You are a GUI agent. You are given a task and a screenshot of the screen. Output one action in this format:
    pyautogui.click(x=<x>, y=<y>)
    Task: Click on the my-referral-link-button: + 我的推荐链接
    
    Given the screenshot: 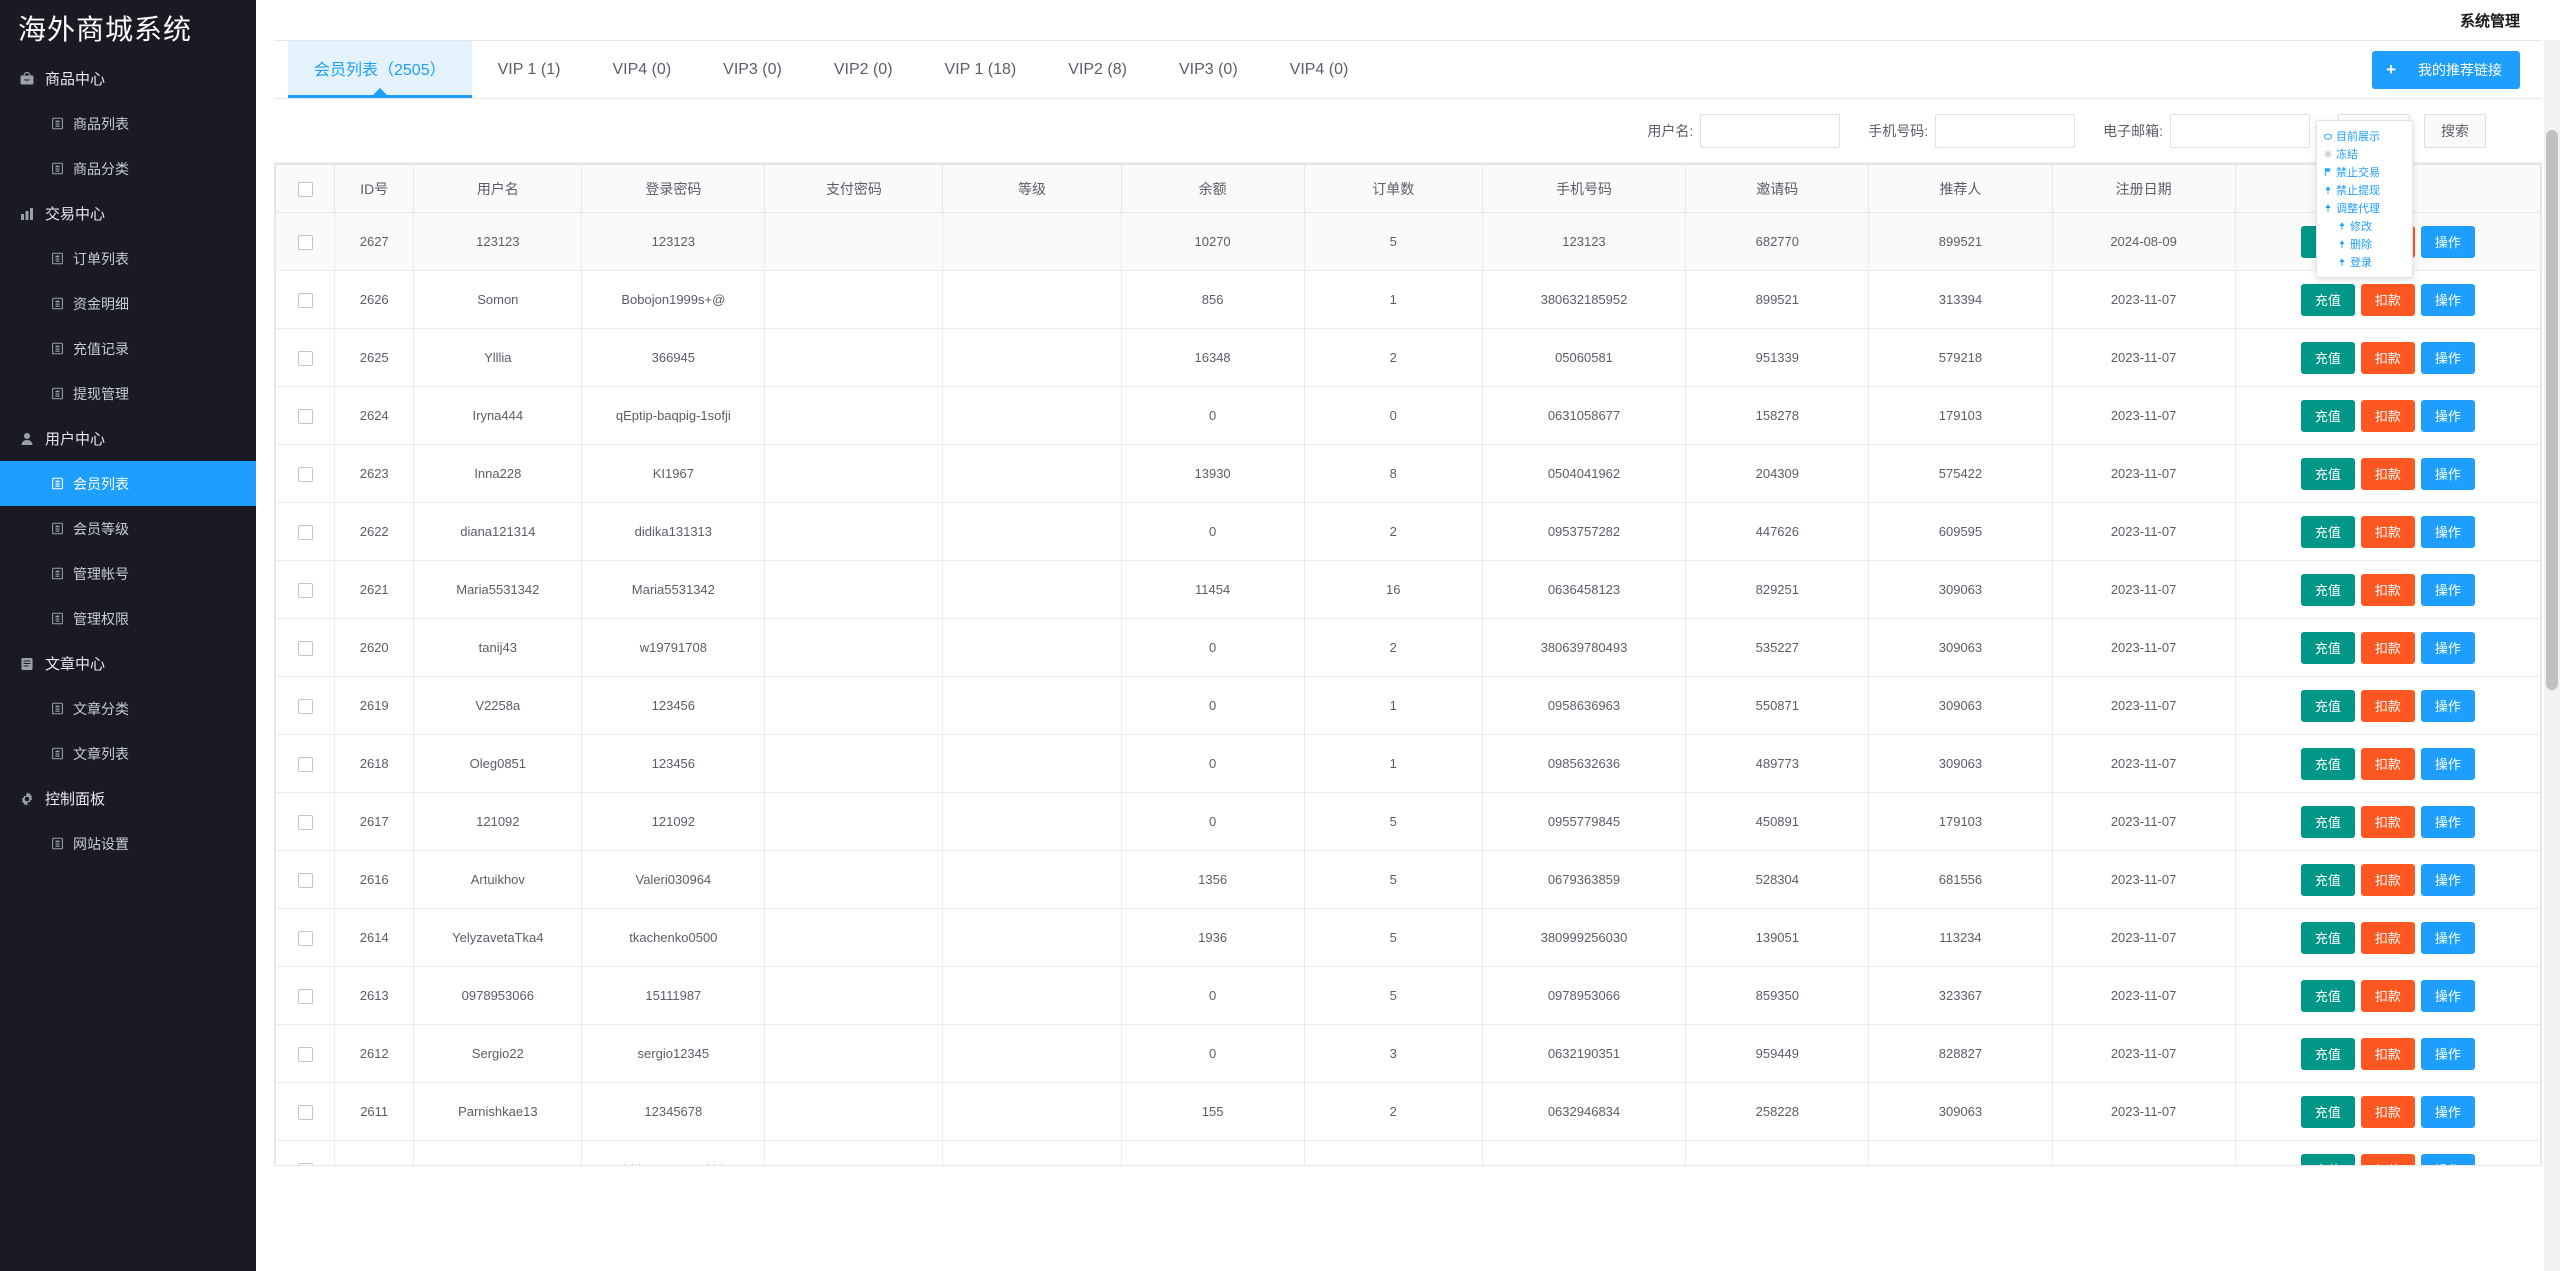 What is the action you would take?
    pyautogui.click(x=2446, y=70)
    